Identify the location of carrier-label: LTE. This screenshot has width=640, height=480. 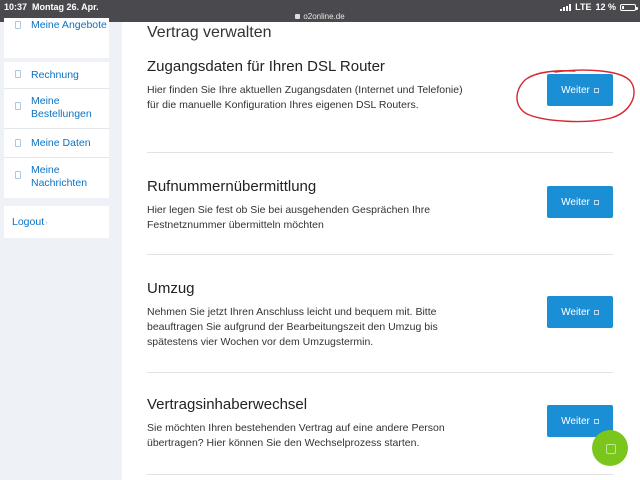
(583, 7).